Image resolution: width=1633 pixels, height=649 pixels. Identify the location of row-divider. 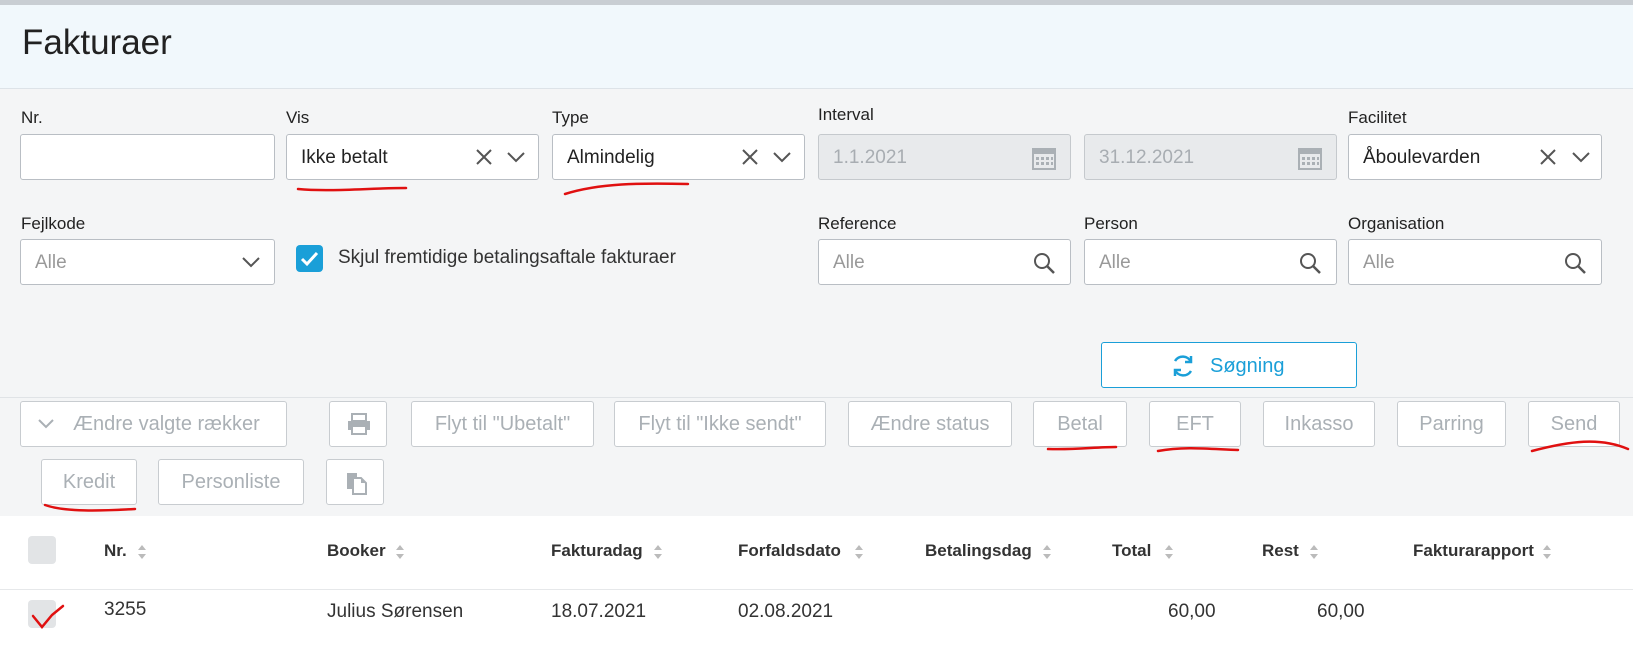
(816, 589).